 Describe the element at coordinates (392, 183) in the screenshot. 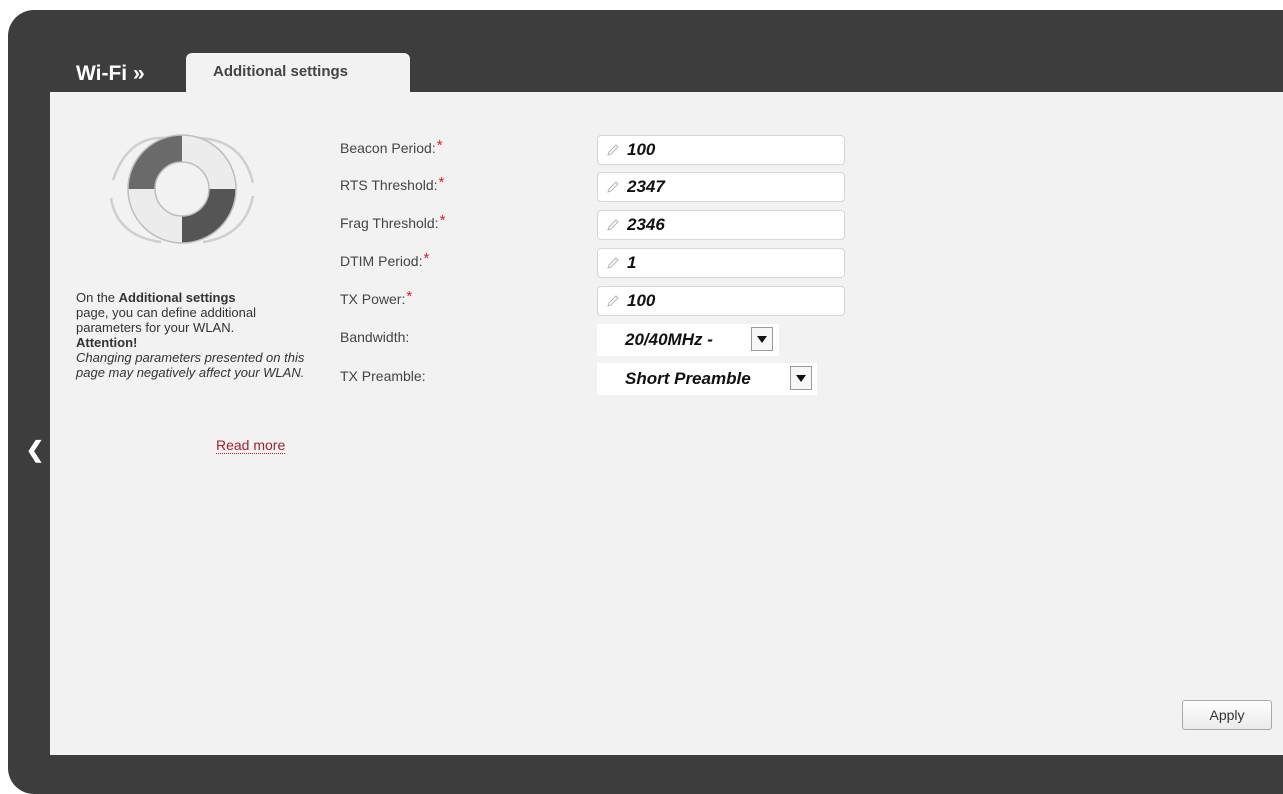

I see `rts-threshold-label: RTS Threshold:*` at that location.